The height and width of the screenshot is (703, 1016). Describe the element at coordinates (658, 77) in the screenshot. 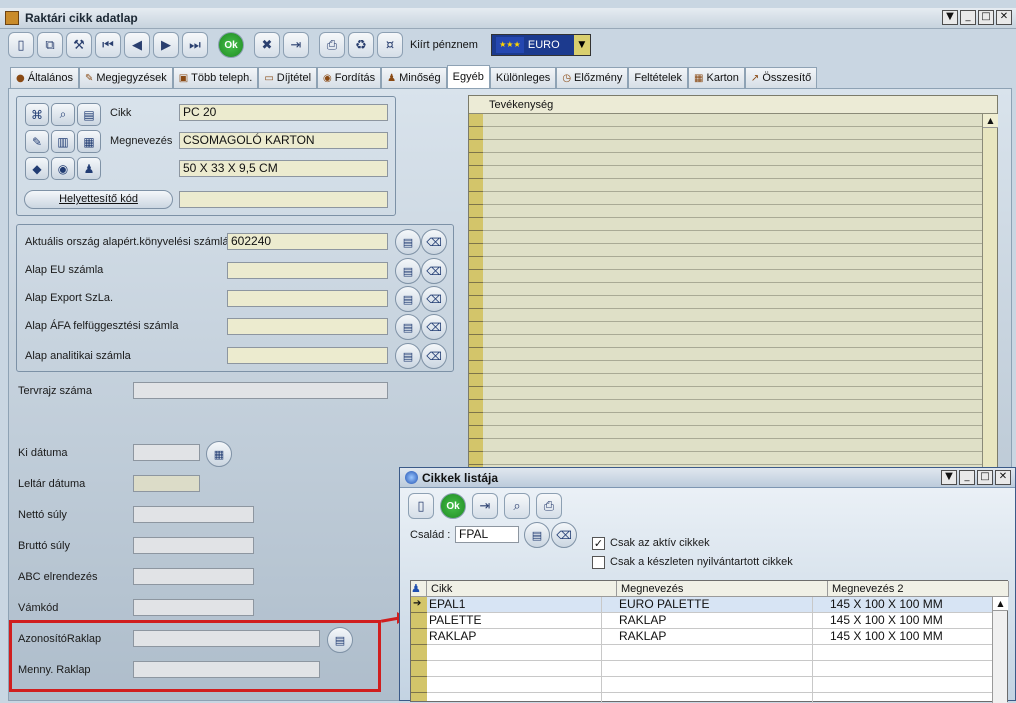

I see `tab-feltetelek: Feltételek` at that location.